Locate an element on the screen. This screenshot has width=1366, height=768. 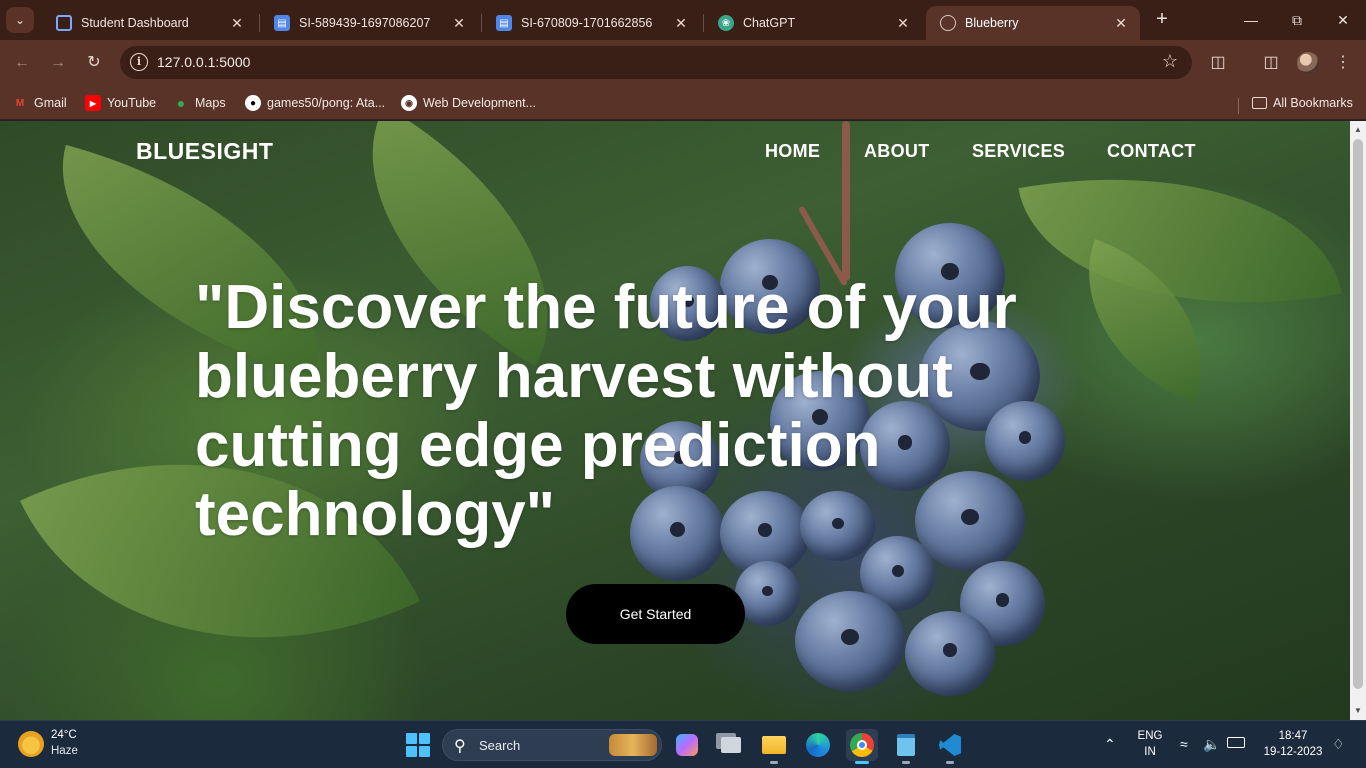
new-tab-button: + is located at coordinates (1162, 20).